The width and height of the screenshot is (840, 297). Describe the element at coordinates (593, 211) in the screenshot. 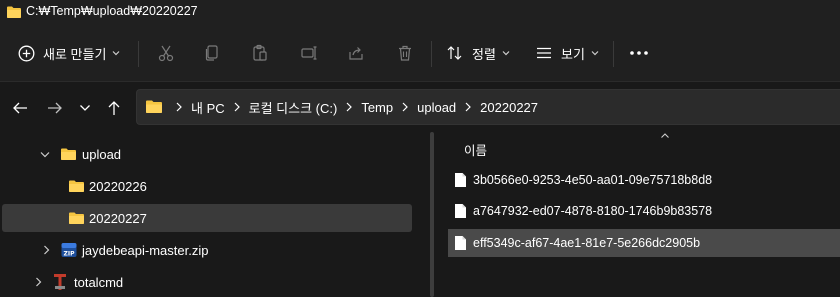

I see `file-name: a7647932-ed07-4878-8180-1746b9b83578` at that location.